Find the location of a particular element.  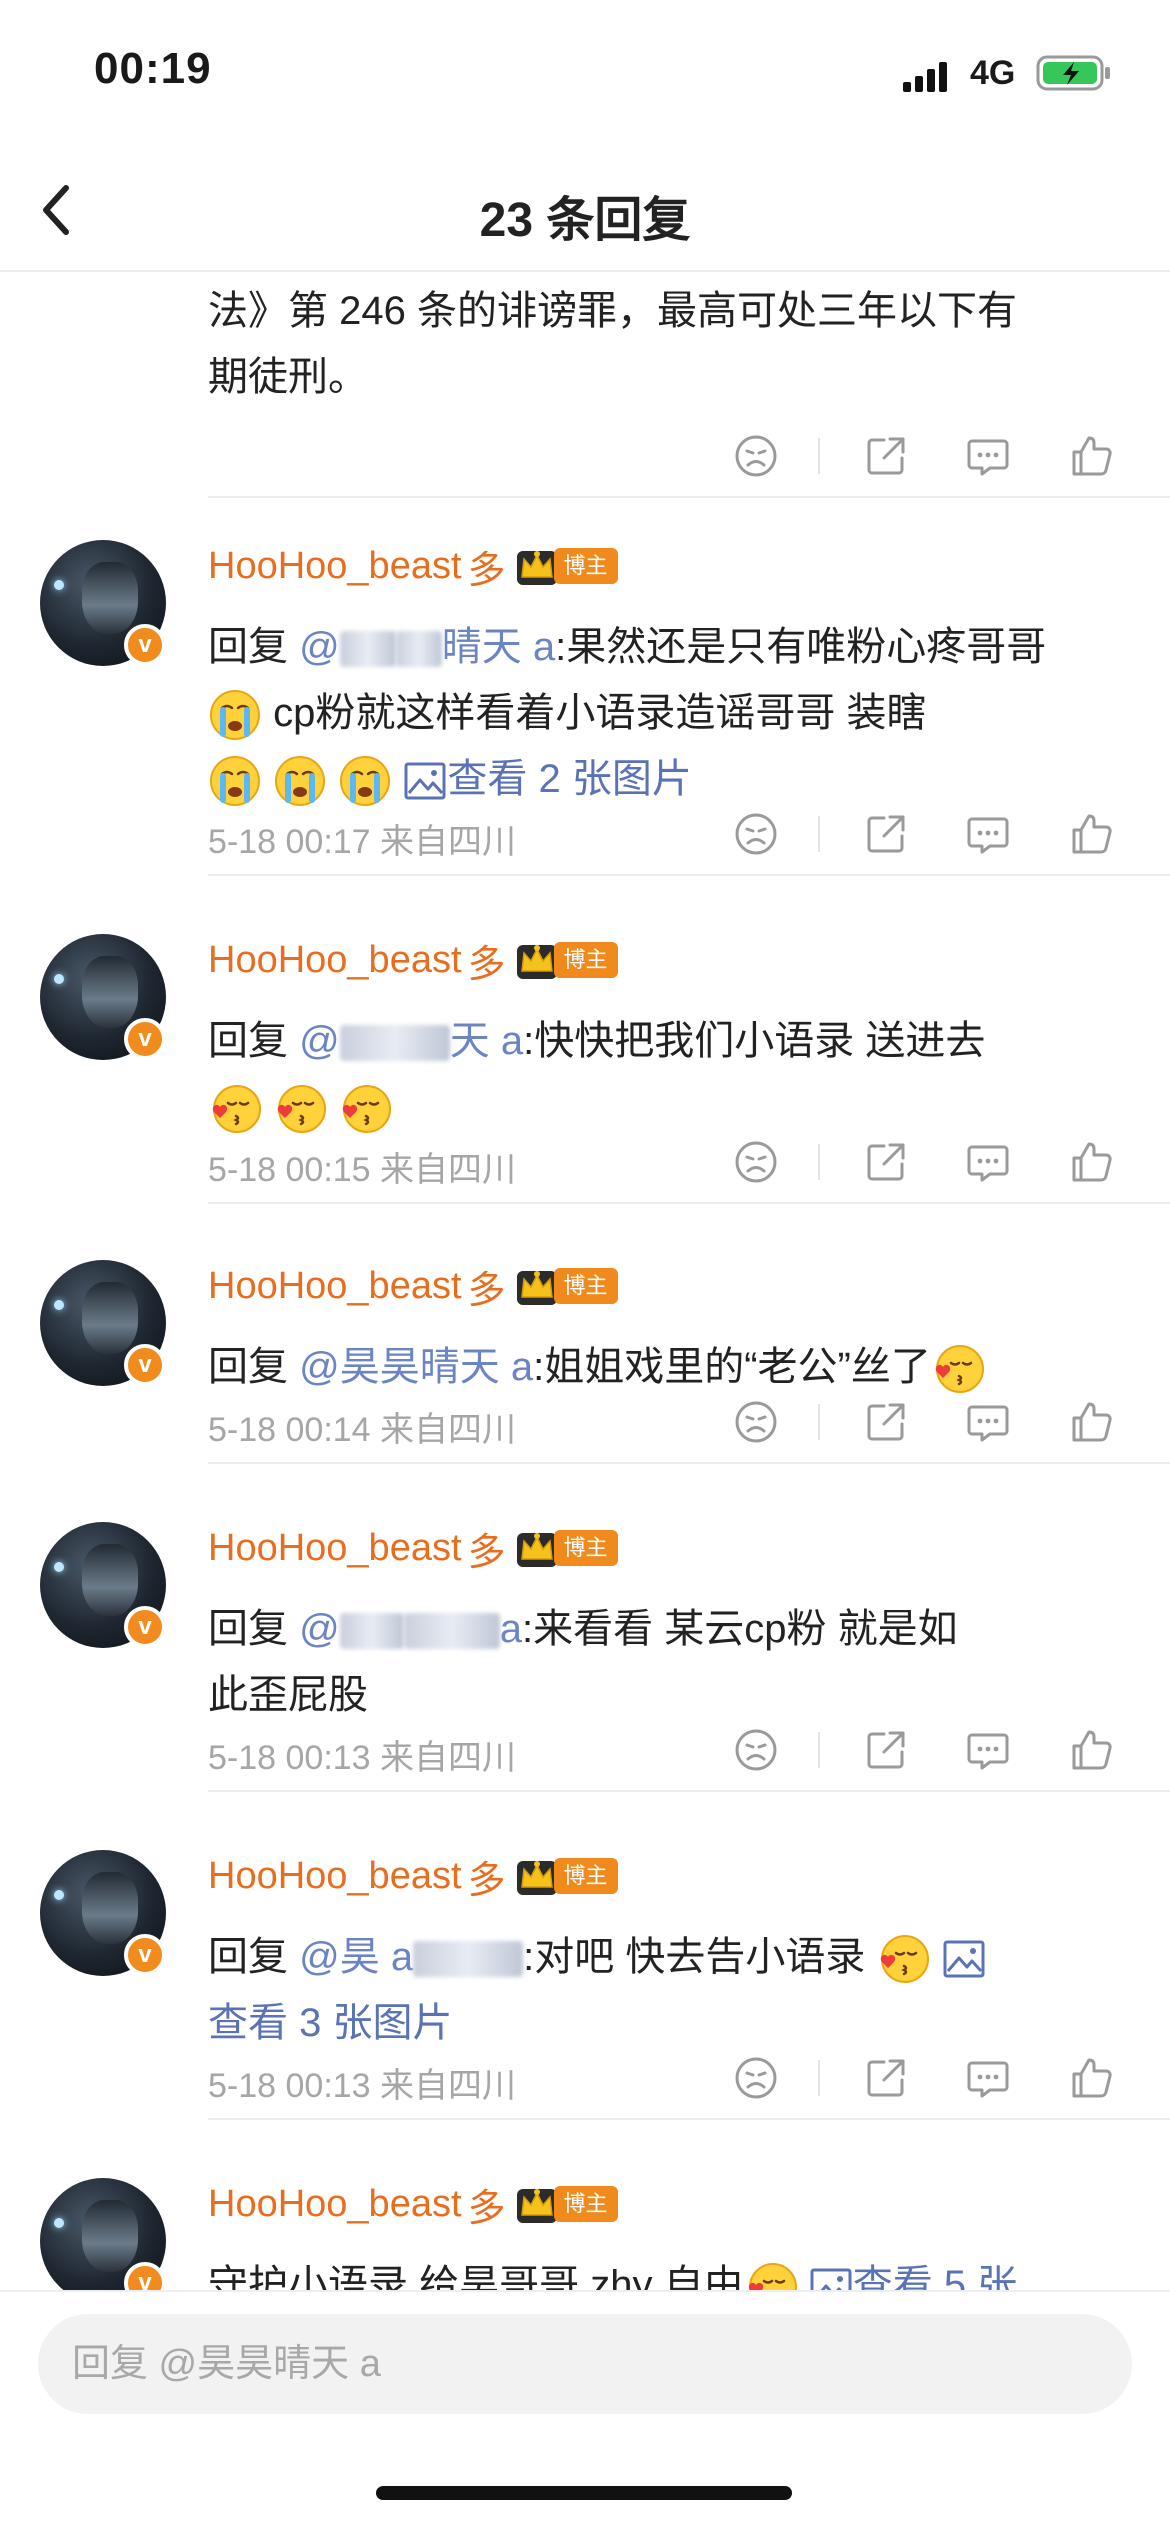

mention-link: @昊 a is located at coordinates (411, 1957).